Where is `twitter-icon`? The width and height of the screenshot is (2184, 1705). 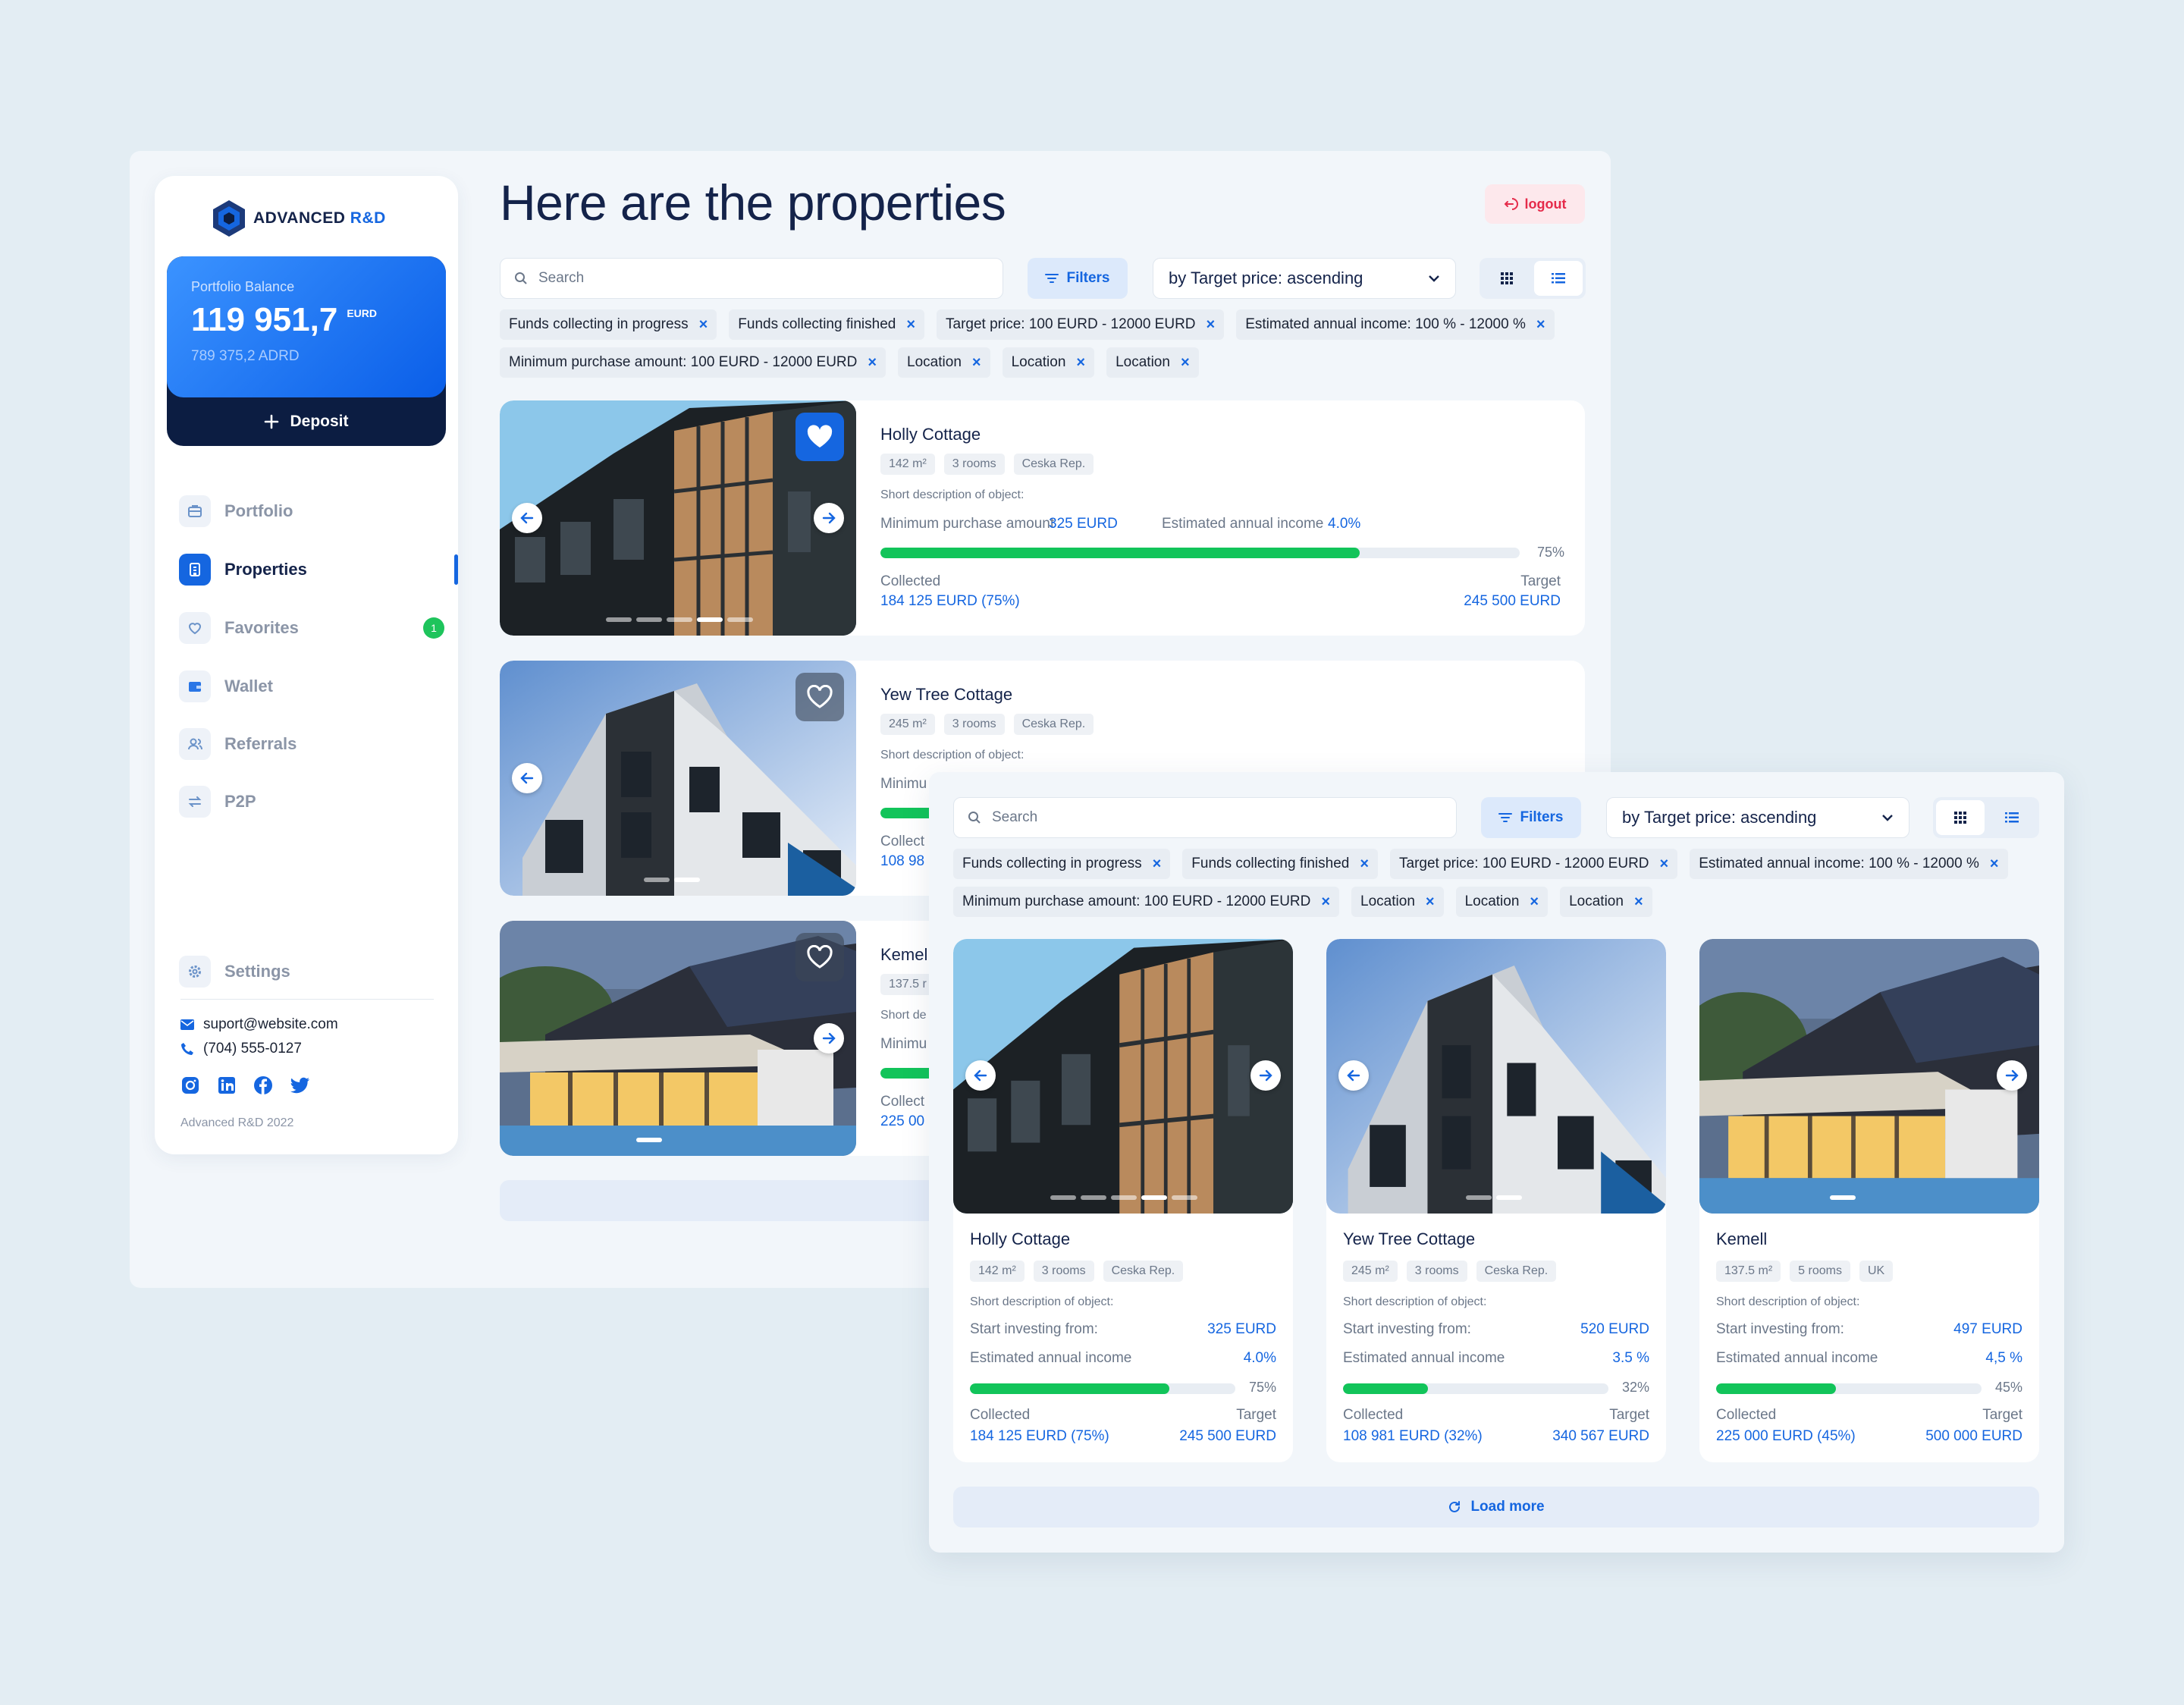
twitter-icon is located at coordinates (300, 1085).